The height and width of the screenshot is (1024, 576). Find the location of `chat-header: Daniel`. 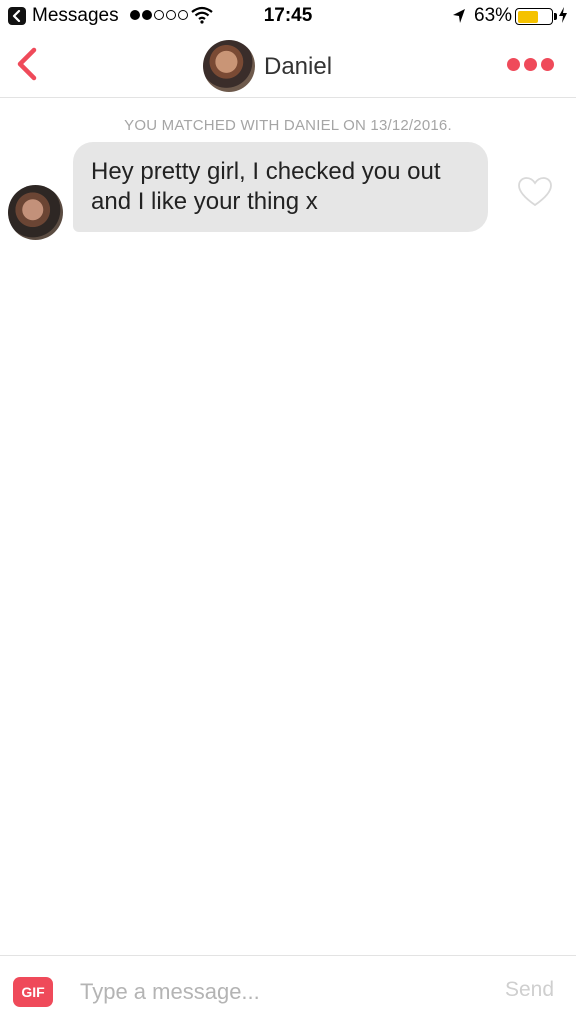

chat-header: Daniel is located at coordinates (288, 65).